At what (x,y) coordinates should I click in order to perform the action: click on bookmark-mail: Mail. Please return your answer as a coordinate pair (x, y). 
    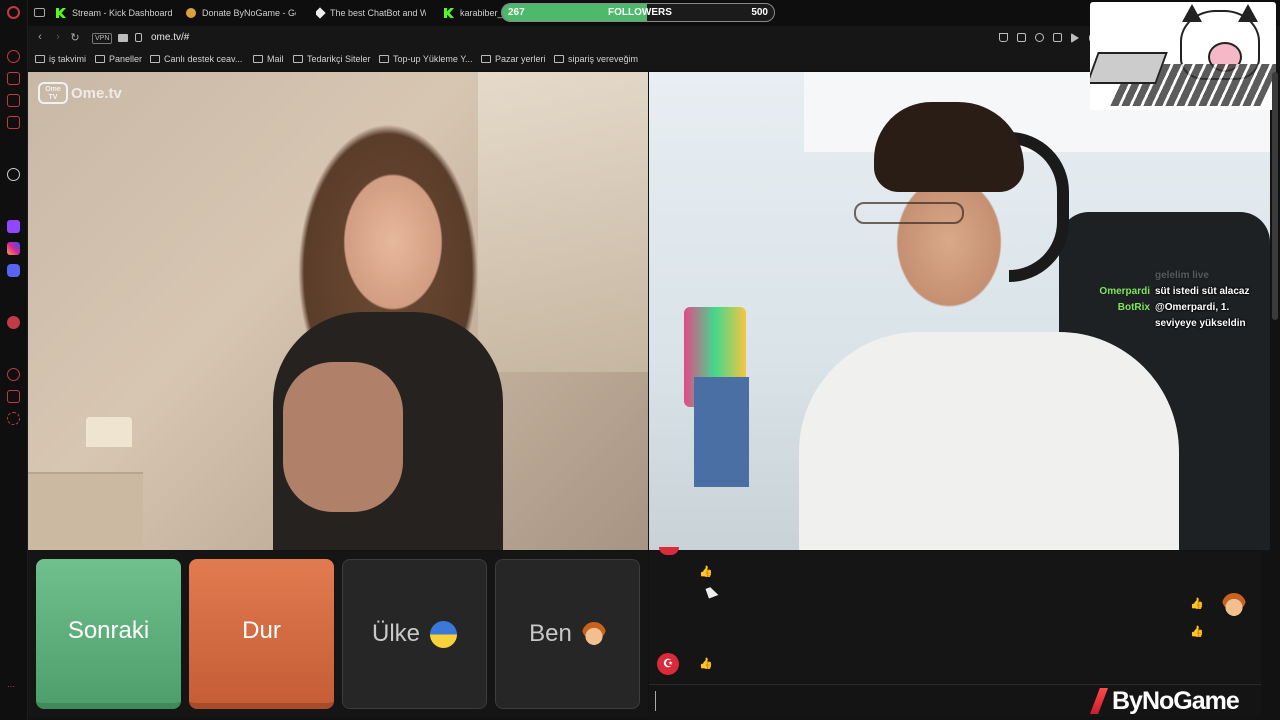
    Looking at the image, I should click on (268, 59).